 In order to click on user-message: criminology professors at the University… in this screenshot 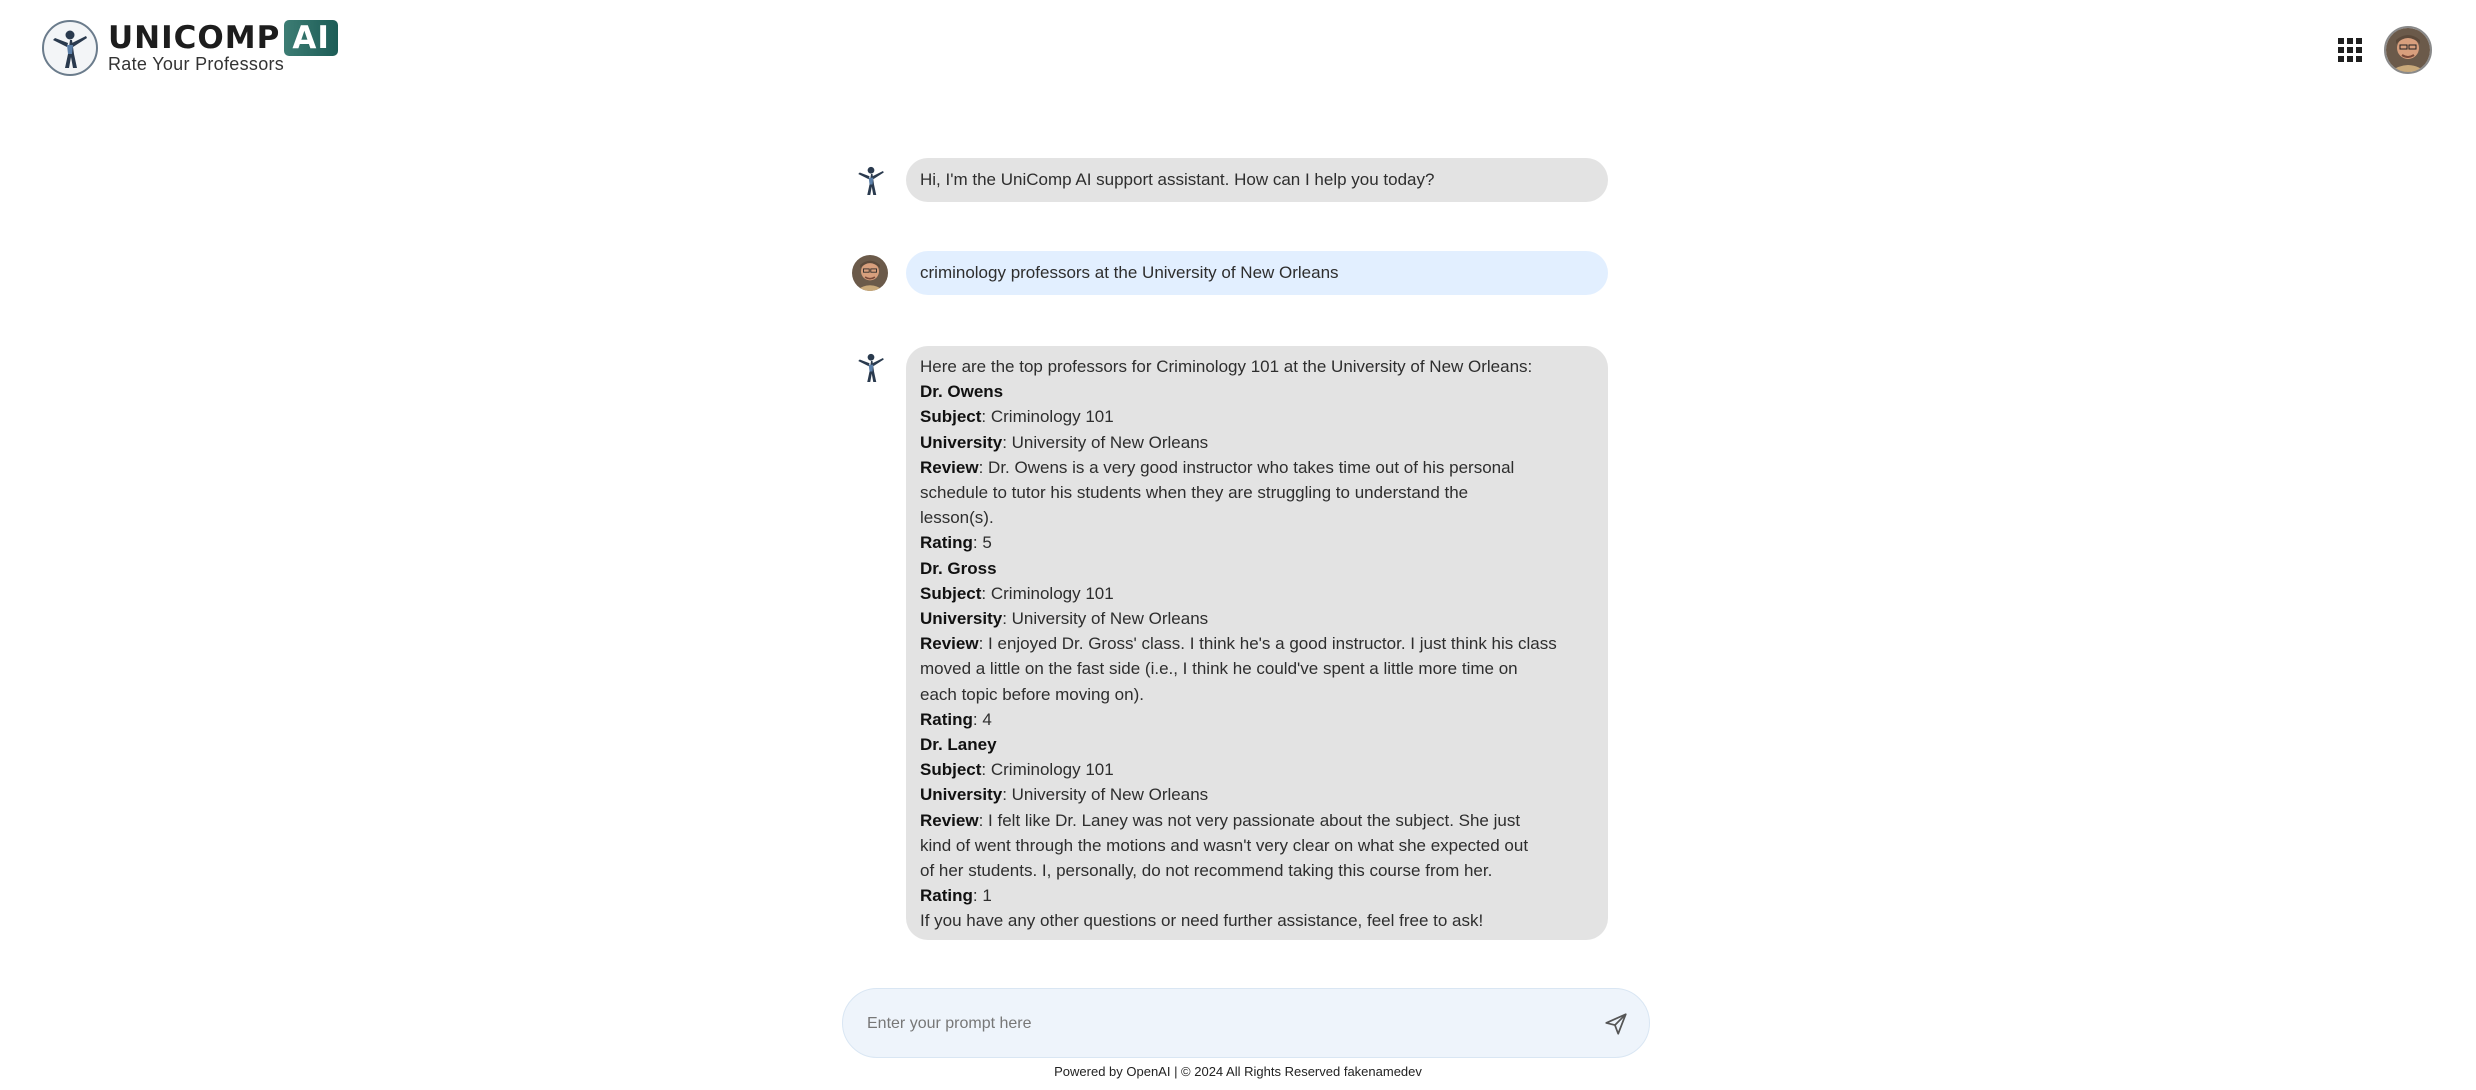, I will do `click(1257, 273)`.